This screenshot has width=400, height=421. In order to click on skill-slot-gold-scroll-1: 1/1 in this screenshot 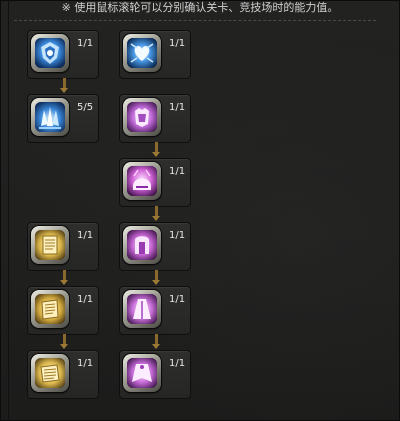, I will do `click(63, 246)`.